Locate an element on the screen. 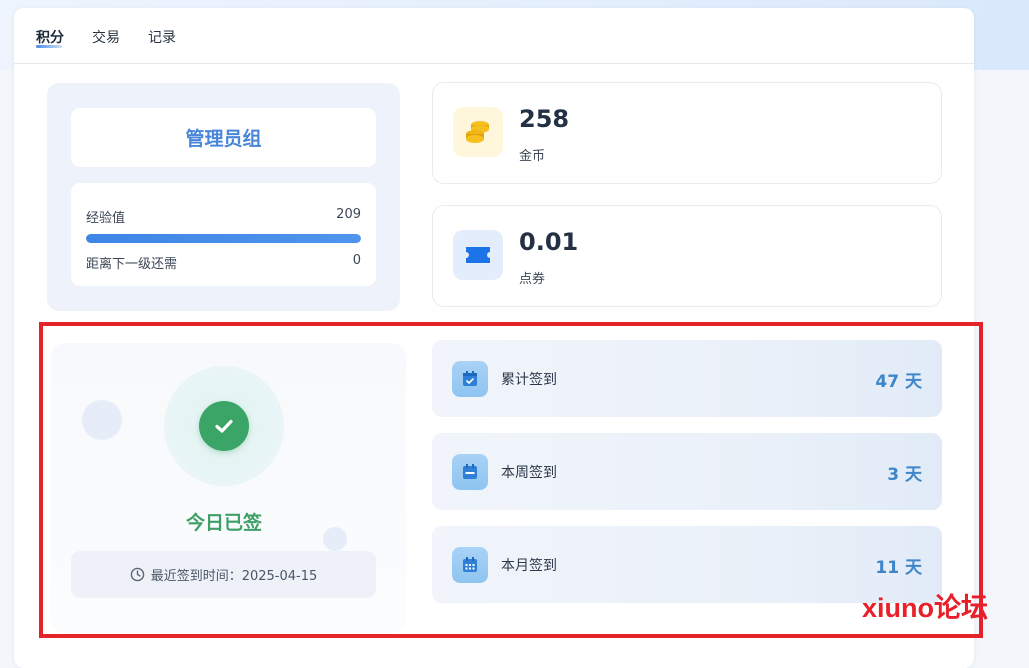 Image resolution: width=1029 pixels, height=668 pixels. experience-label: 经验值 is located at coordinates (106, 218).